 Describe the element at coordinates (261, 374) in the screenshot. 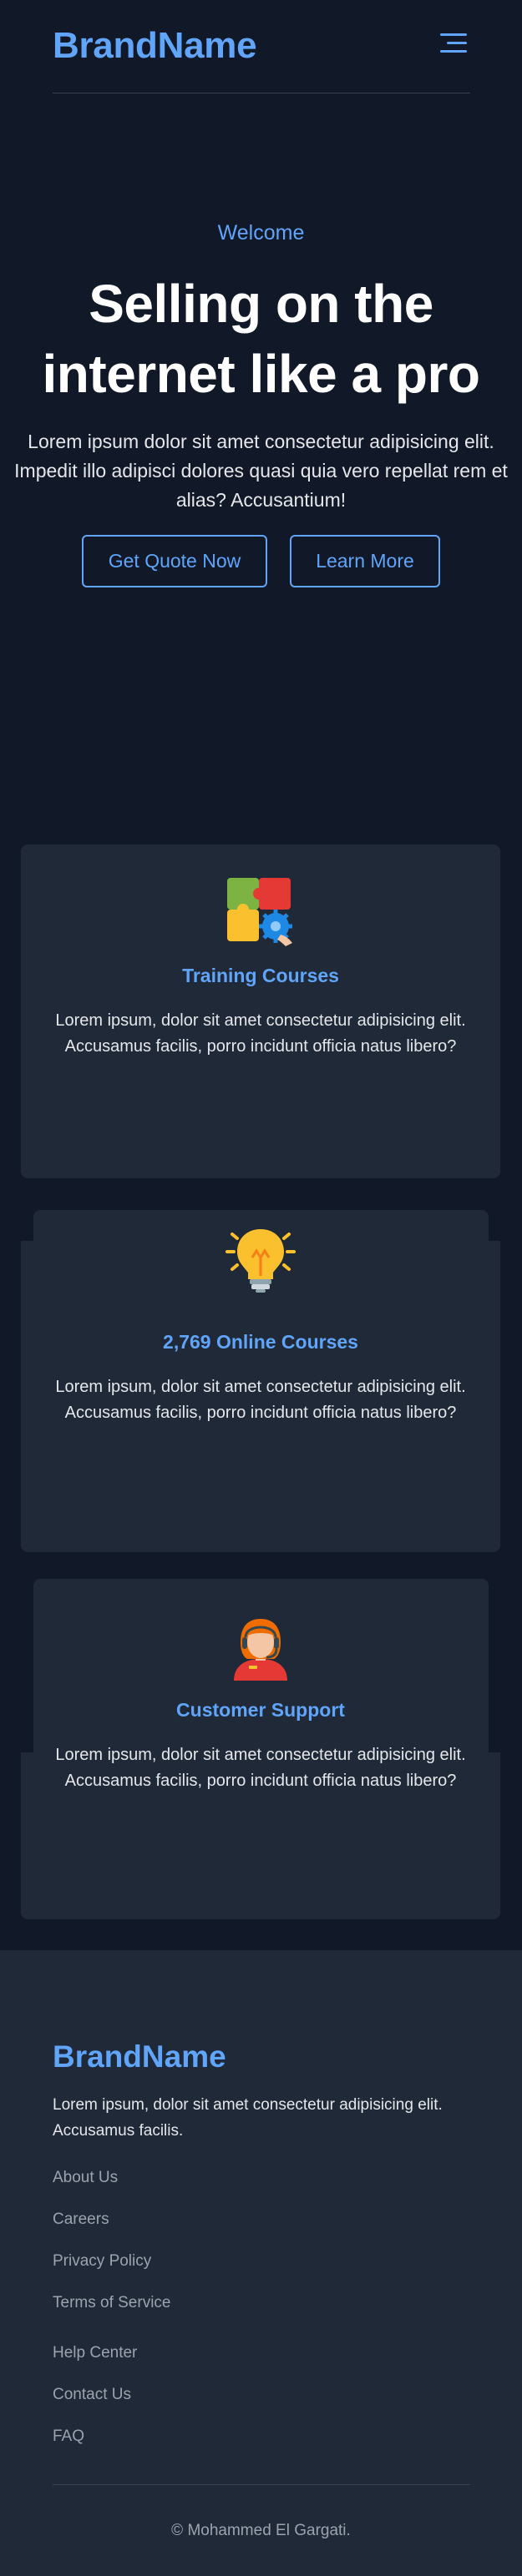

I see `hero-title-line-2: internet like a pro` at that location.